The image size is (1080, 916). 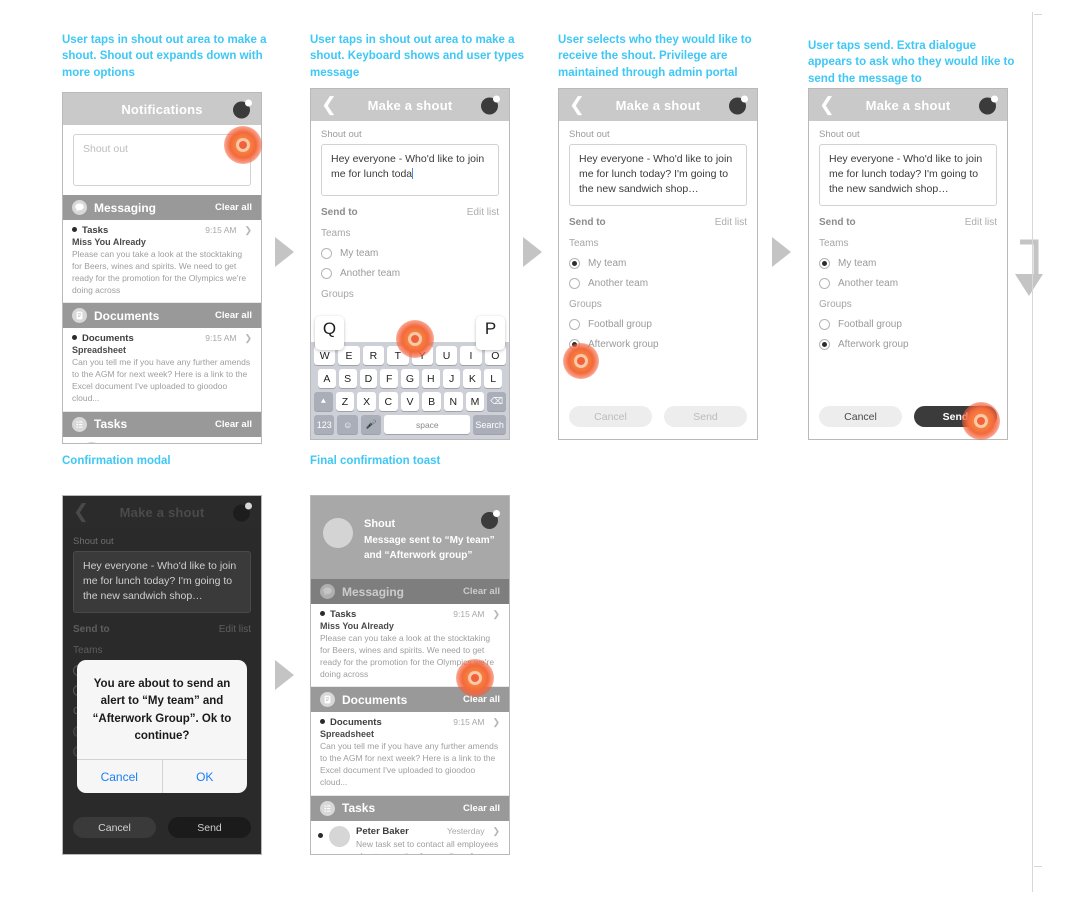 What do you see at coordinates (446, 355) in the screenshot?
I see `key-u: U` at bounding box center [446, 355].